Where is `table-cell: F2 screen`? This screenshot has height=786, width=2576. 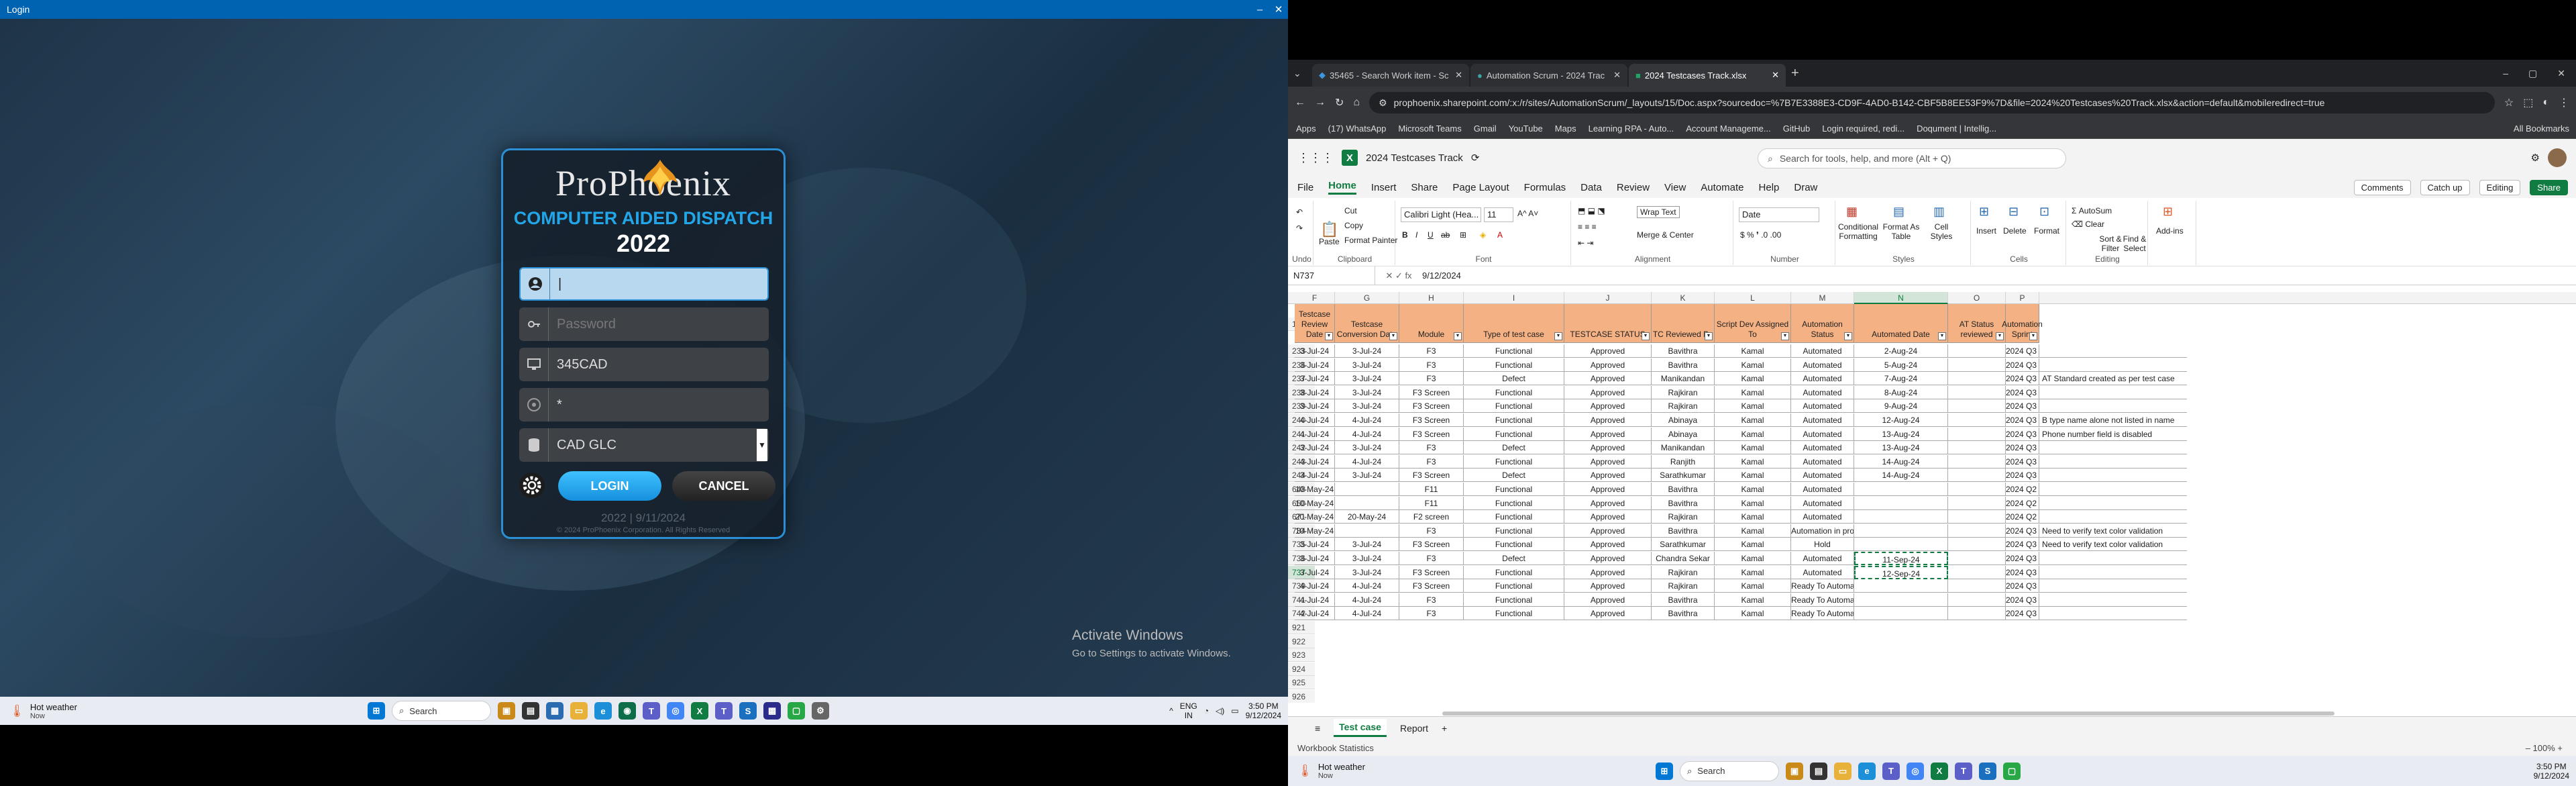 table-cell: F2 screen is located at coordinates (1431, 517).